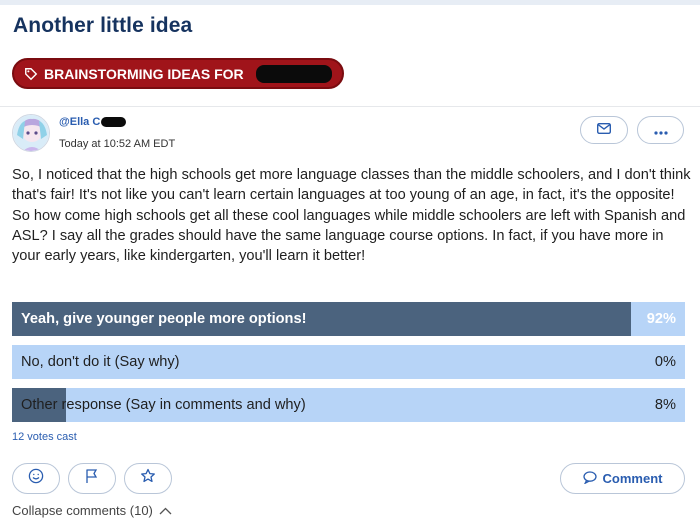 This screenshot has height=520, width=700. Describe the element at coordinates (80, 122) in the screenshot. I see `author-name: @Ella C` at that location.